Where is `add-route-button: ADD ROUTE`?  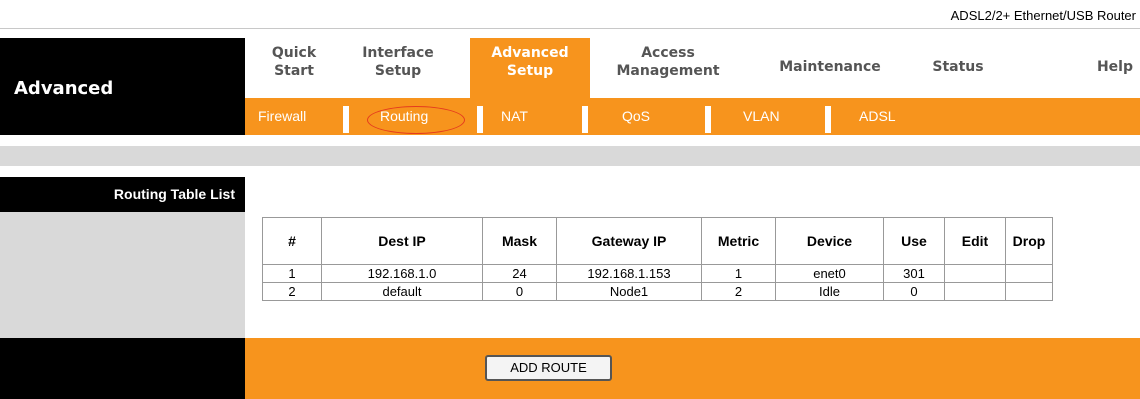
add-route-button: ADD ROUTE is located at coordinates (548, 368).